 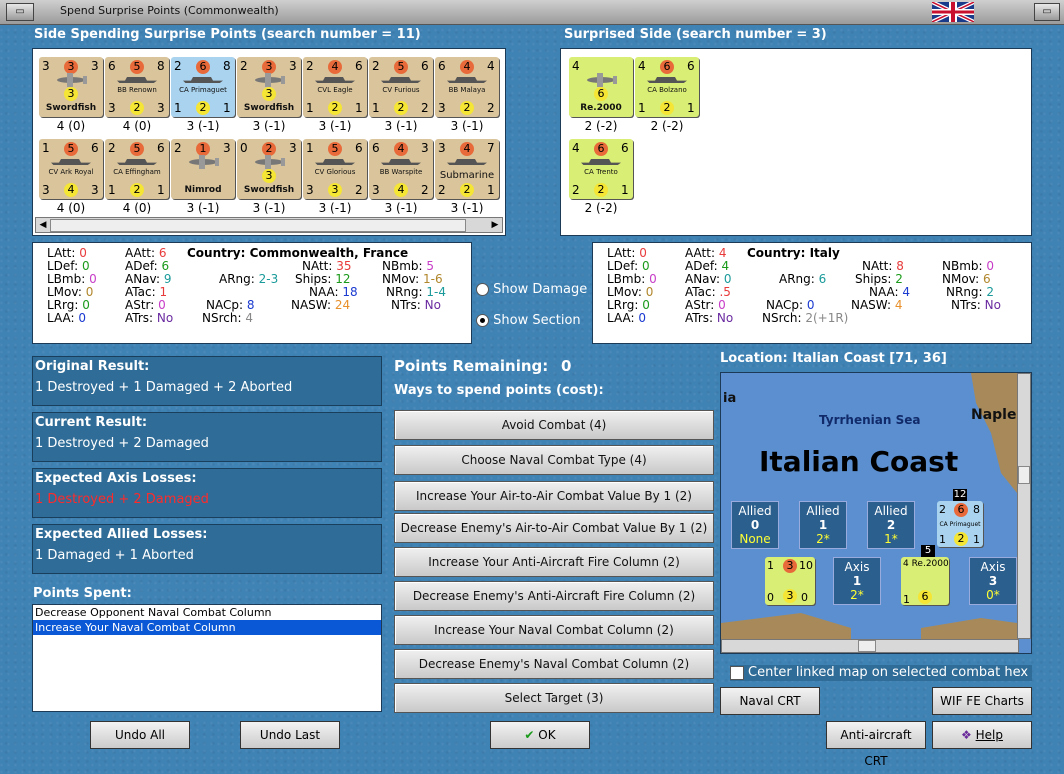 What do you see at coordinates (876, 744) in the screenshot?
I see `anti-aircraft-crt-button: Anti-aircraft CRT` at bounding box center [876, 744].